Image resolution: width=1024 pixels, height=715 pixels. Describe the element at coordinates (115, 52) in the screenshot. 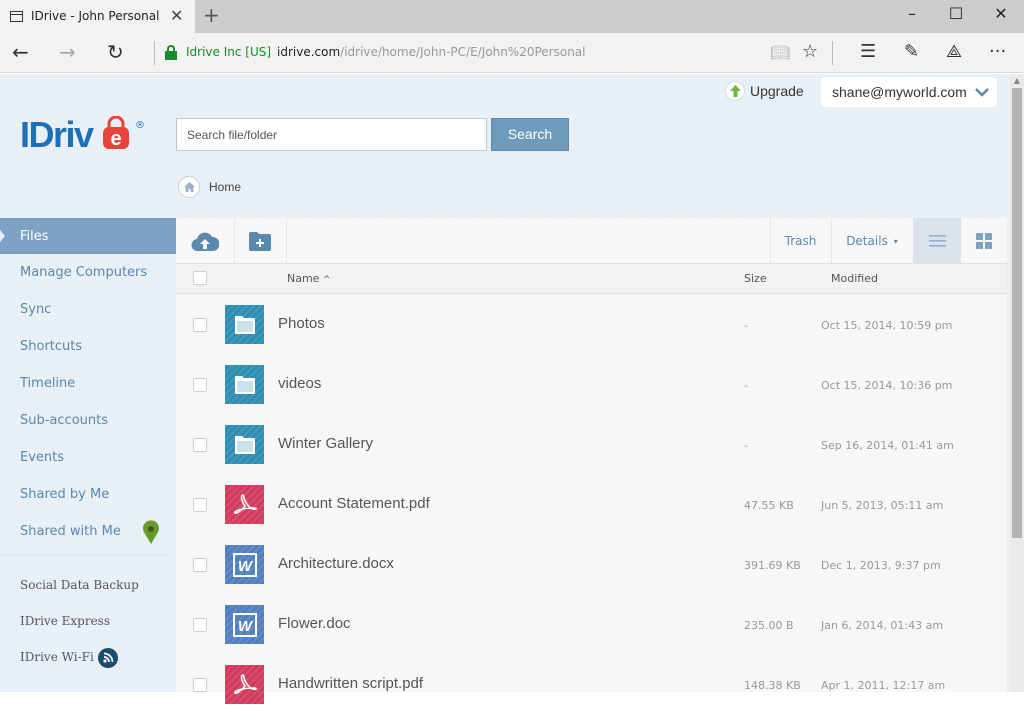

I see `refresh-icon: ↻` at that location.